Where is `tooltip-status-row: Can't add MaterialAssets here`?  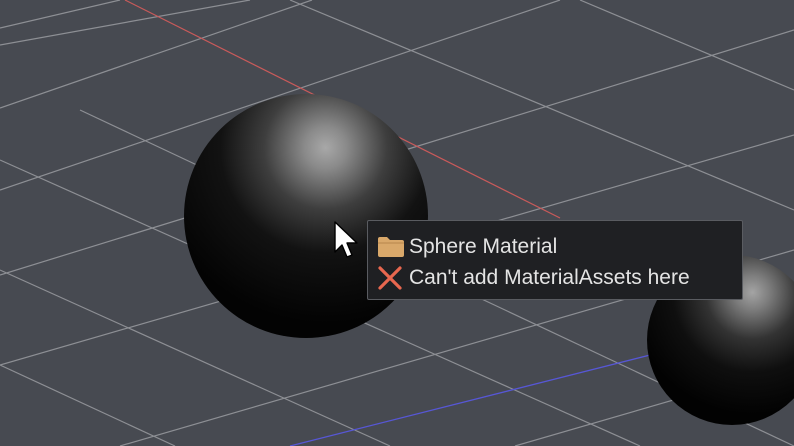 tooltip-status-row: Can't add MaterialAssets here is located at coordinates (559, 277).